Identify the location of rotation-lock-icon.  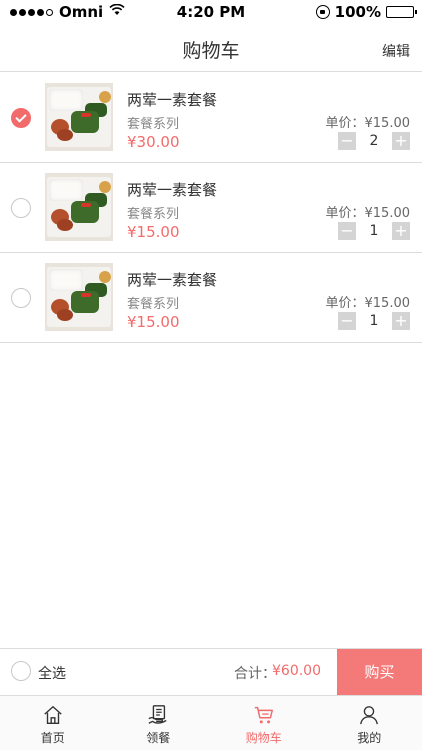
(322, 12).